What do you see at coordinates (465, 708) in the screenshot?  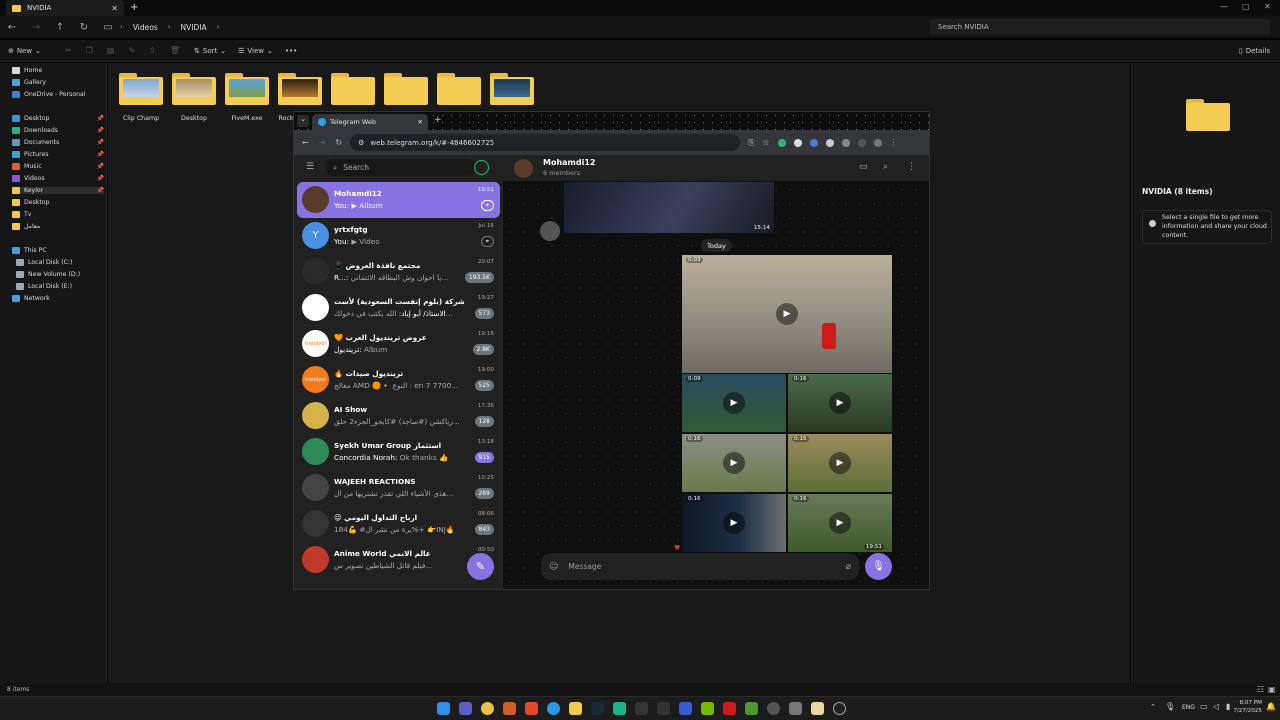 I see `teams-icon` at bounding box center [465, 708].